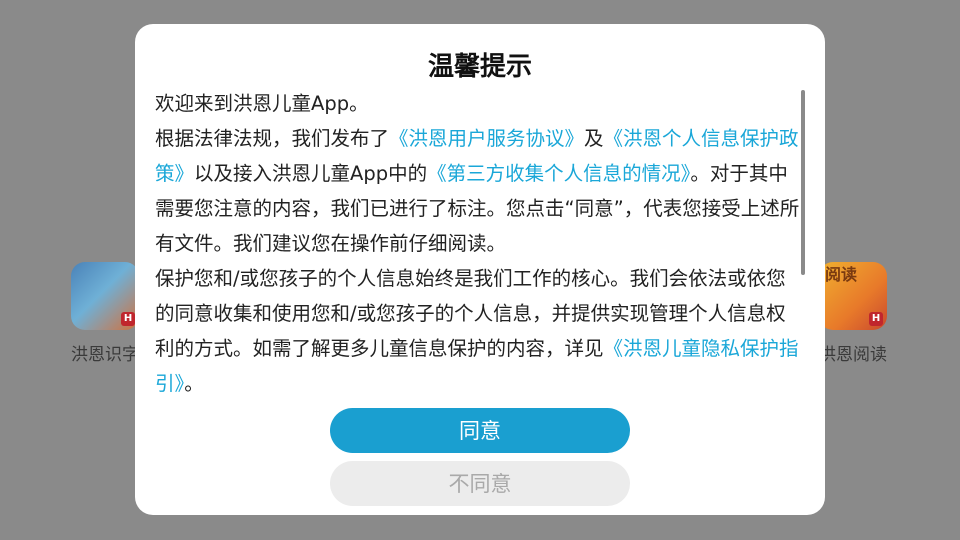  What do you see at coordinates (480, 430) in the screenshot?
I see `agree-button: 同意` at bounding box center [480, 430].